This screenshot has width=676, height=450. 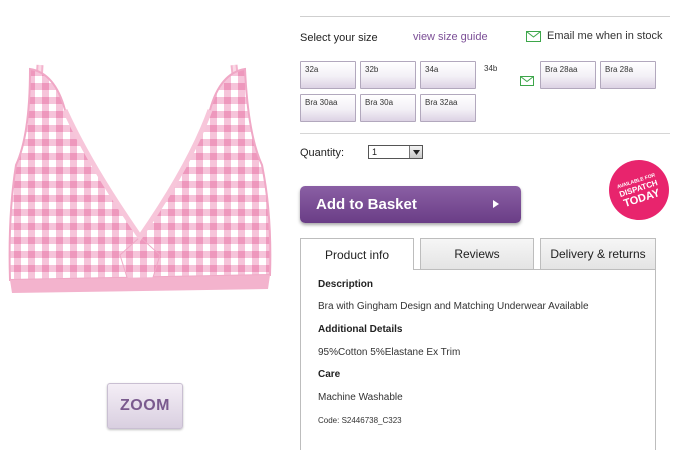 What do you see at coordinates (450, 37) in the screenshot?
I see `size-guide-link: view size guide` at bounding box center [450, 37].